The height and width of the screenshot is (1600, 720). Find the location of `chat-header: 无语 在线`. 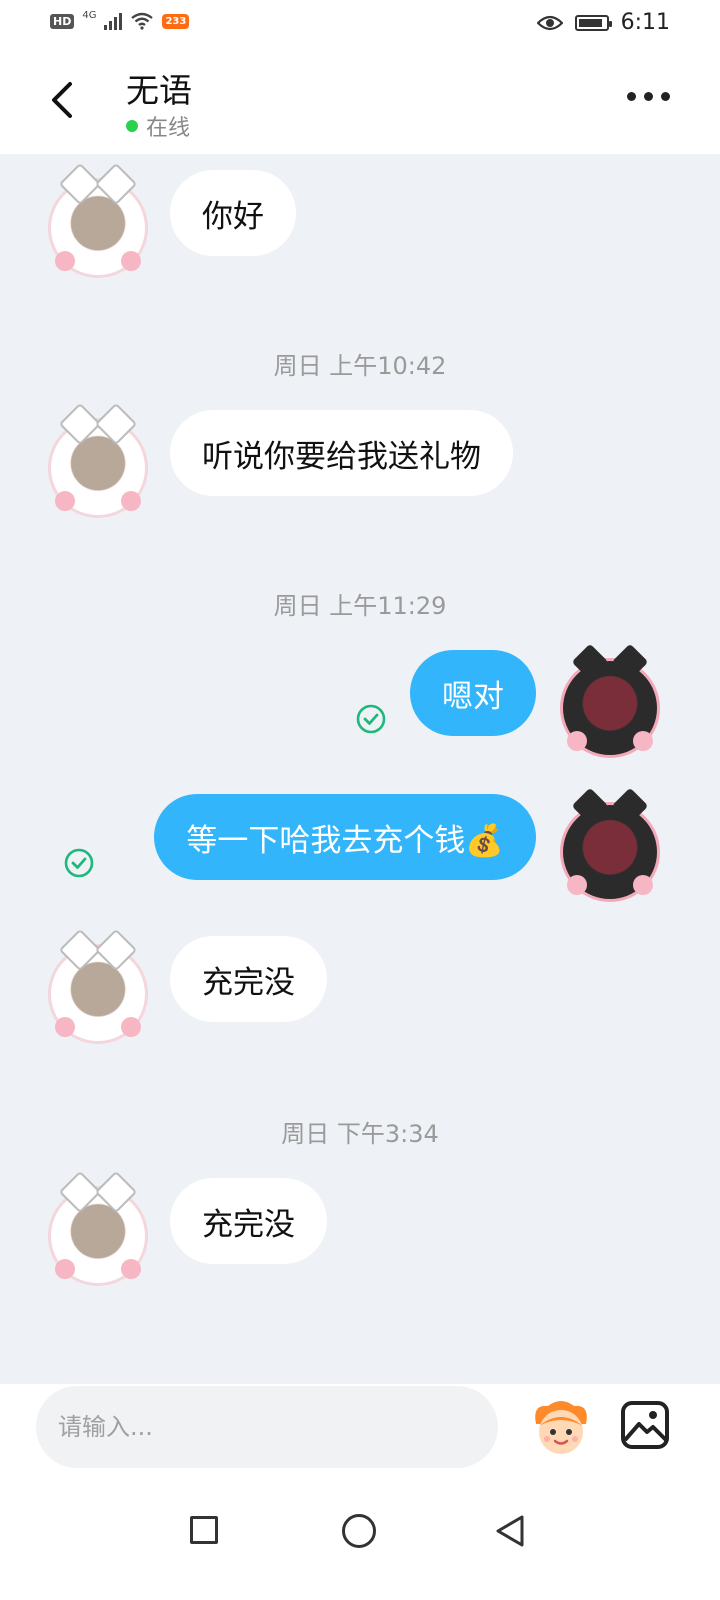

chat-header: 无语 在线 is located at coordinates (360, 102).